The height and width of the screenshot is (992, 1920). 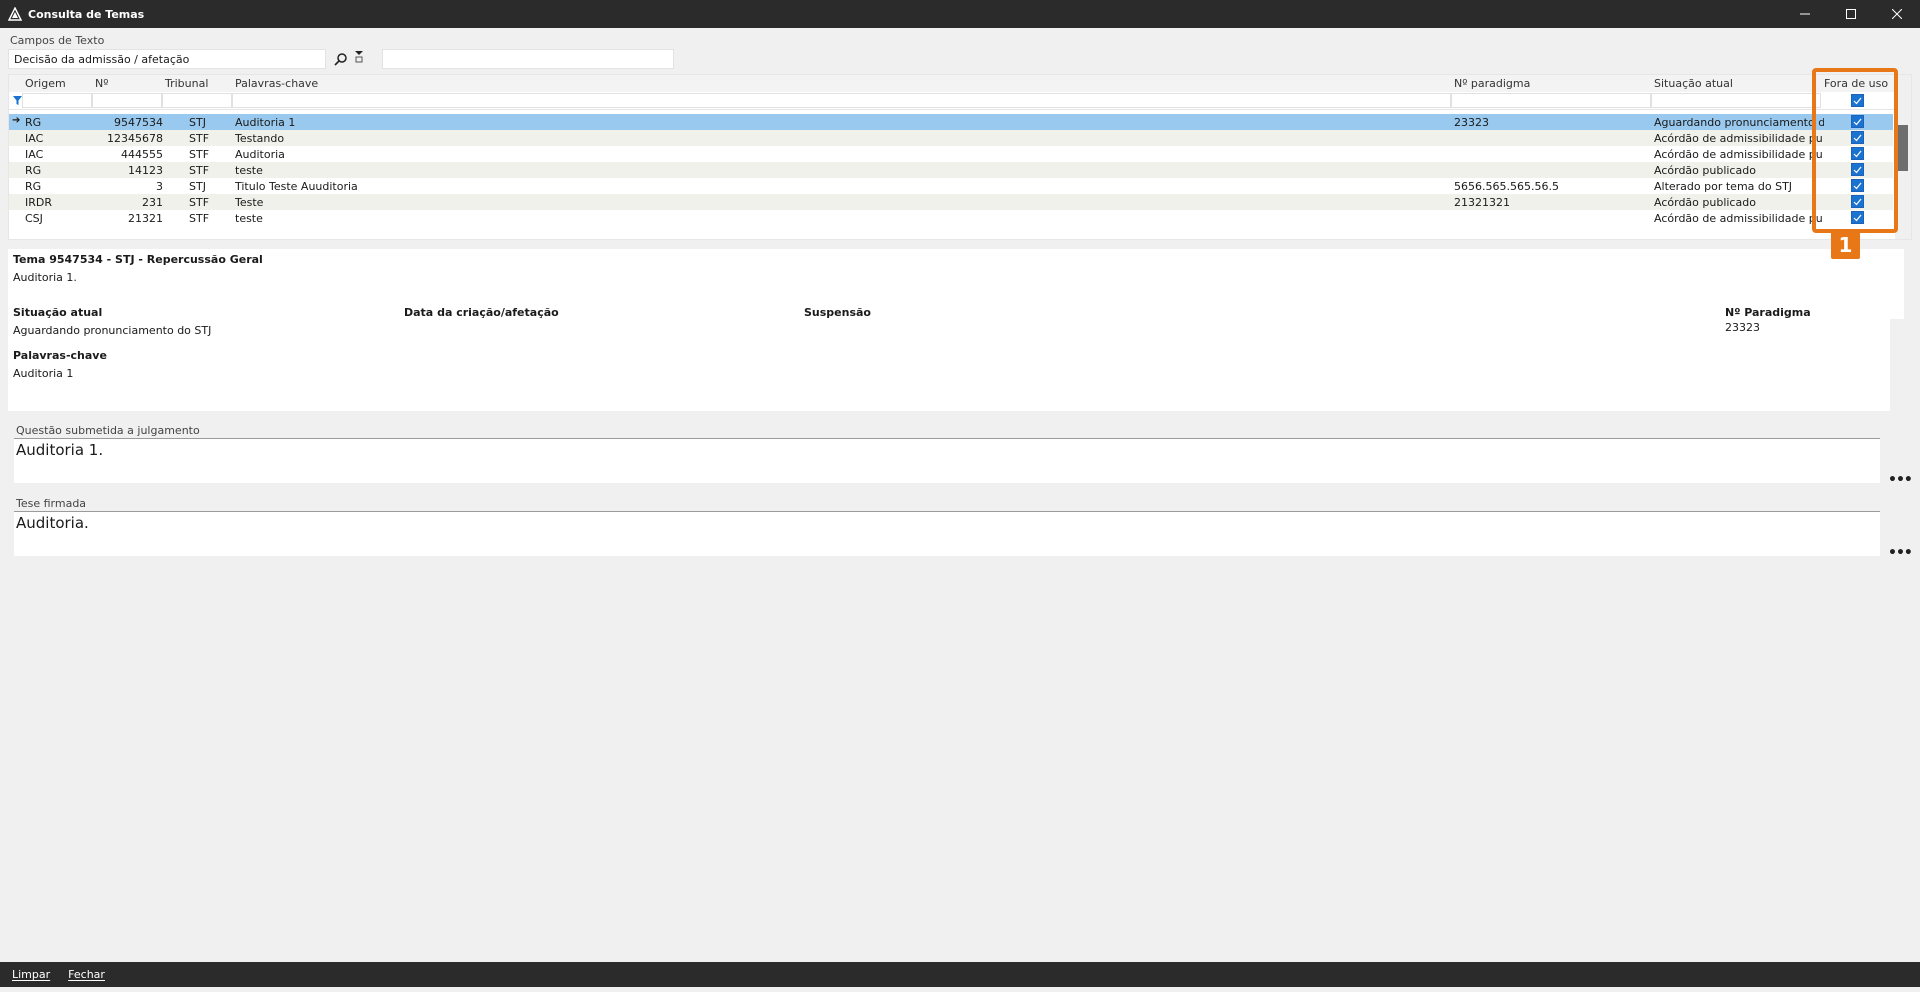 I want to click on data-criacao-label: Data da criação/afetação, so click(x=481, y=312).